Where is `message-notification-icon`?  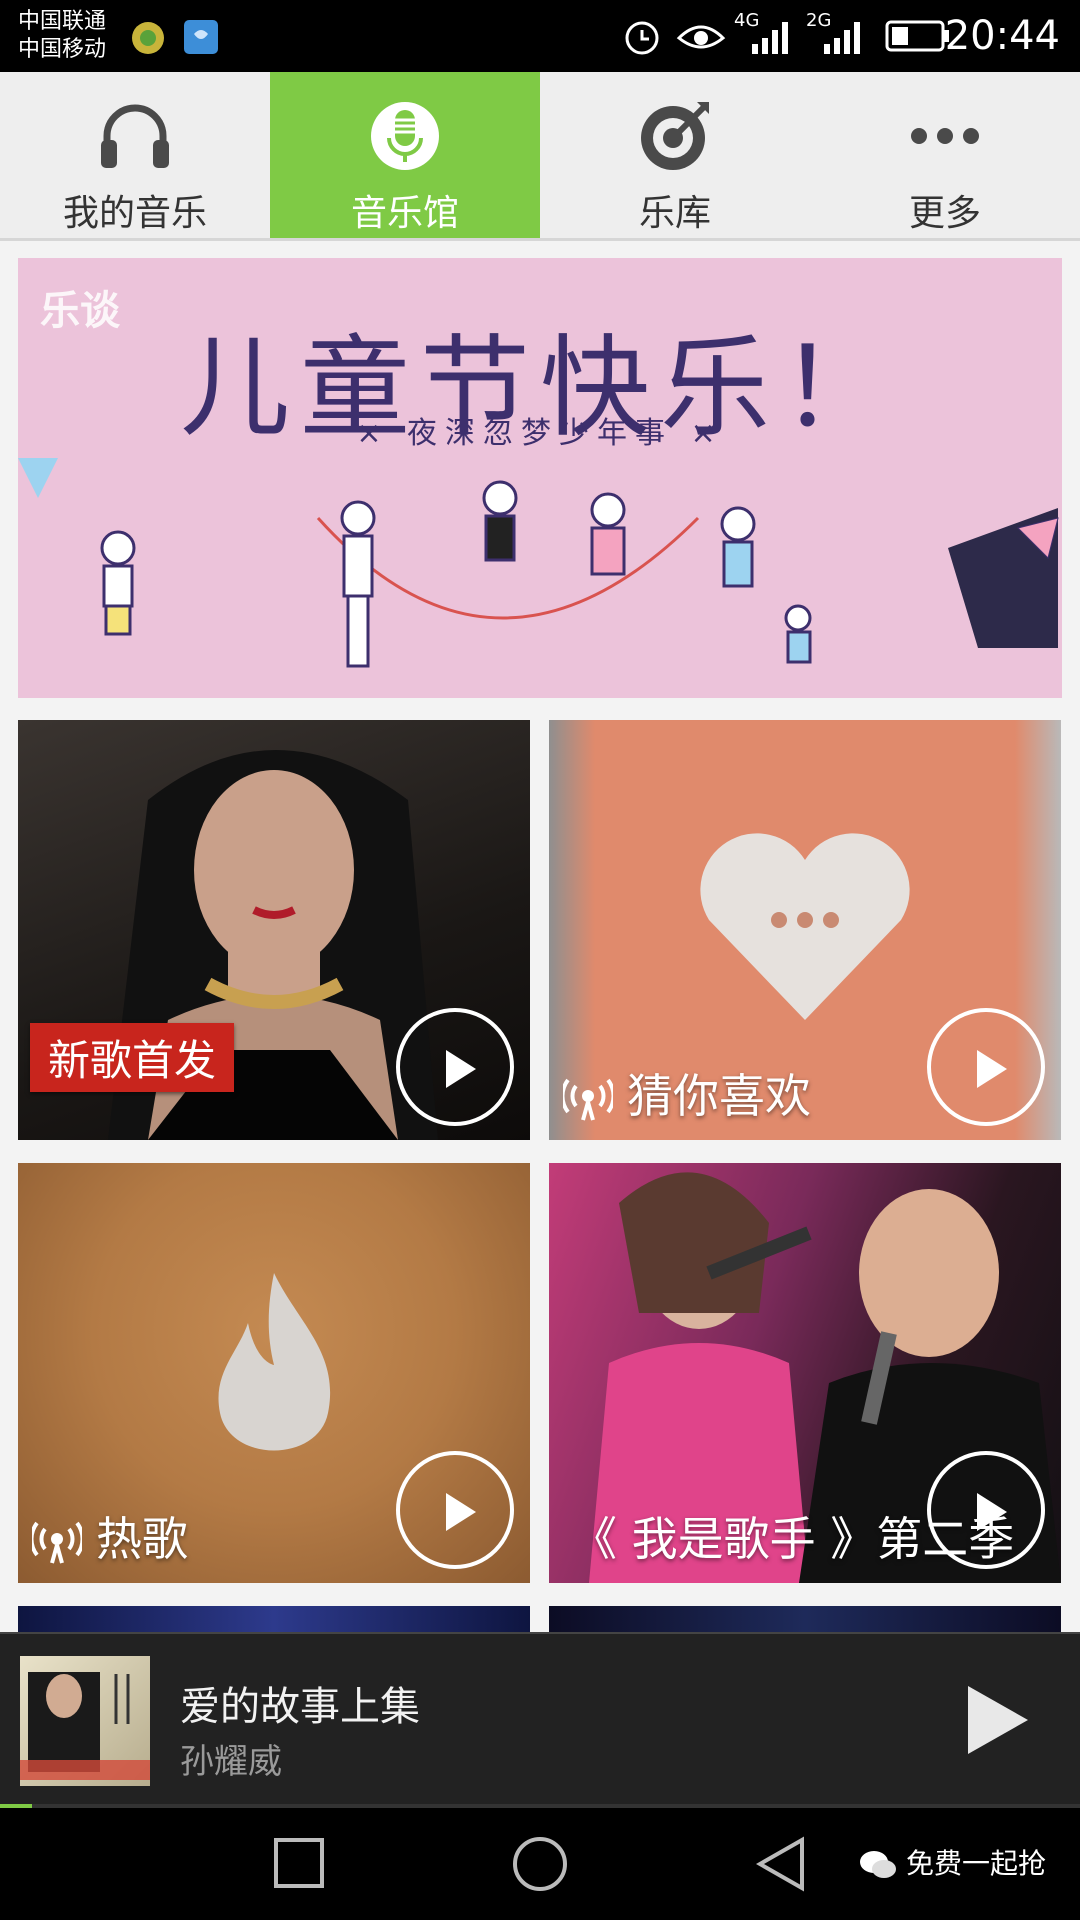
message-notification-icon is located at coordinates (201, 37).